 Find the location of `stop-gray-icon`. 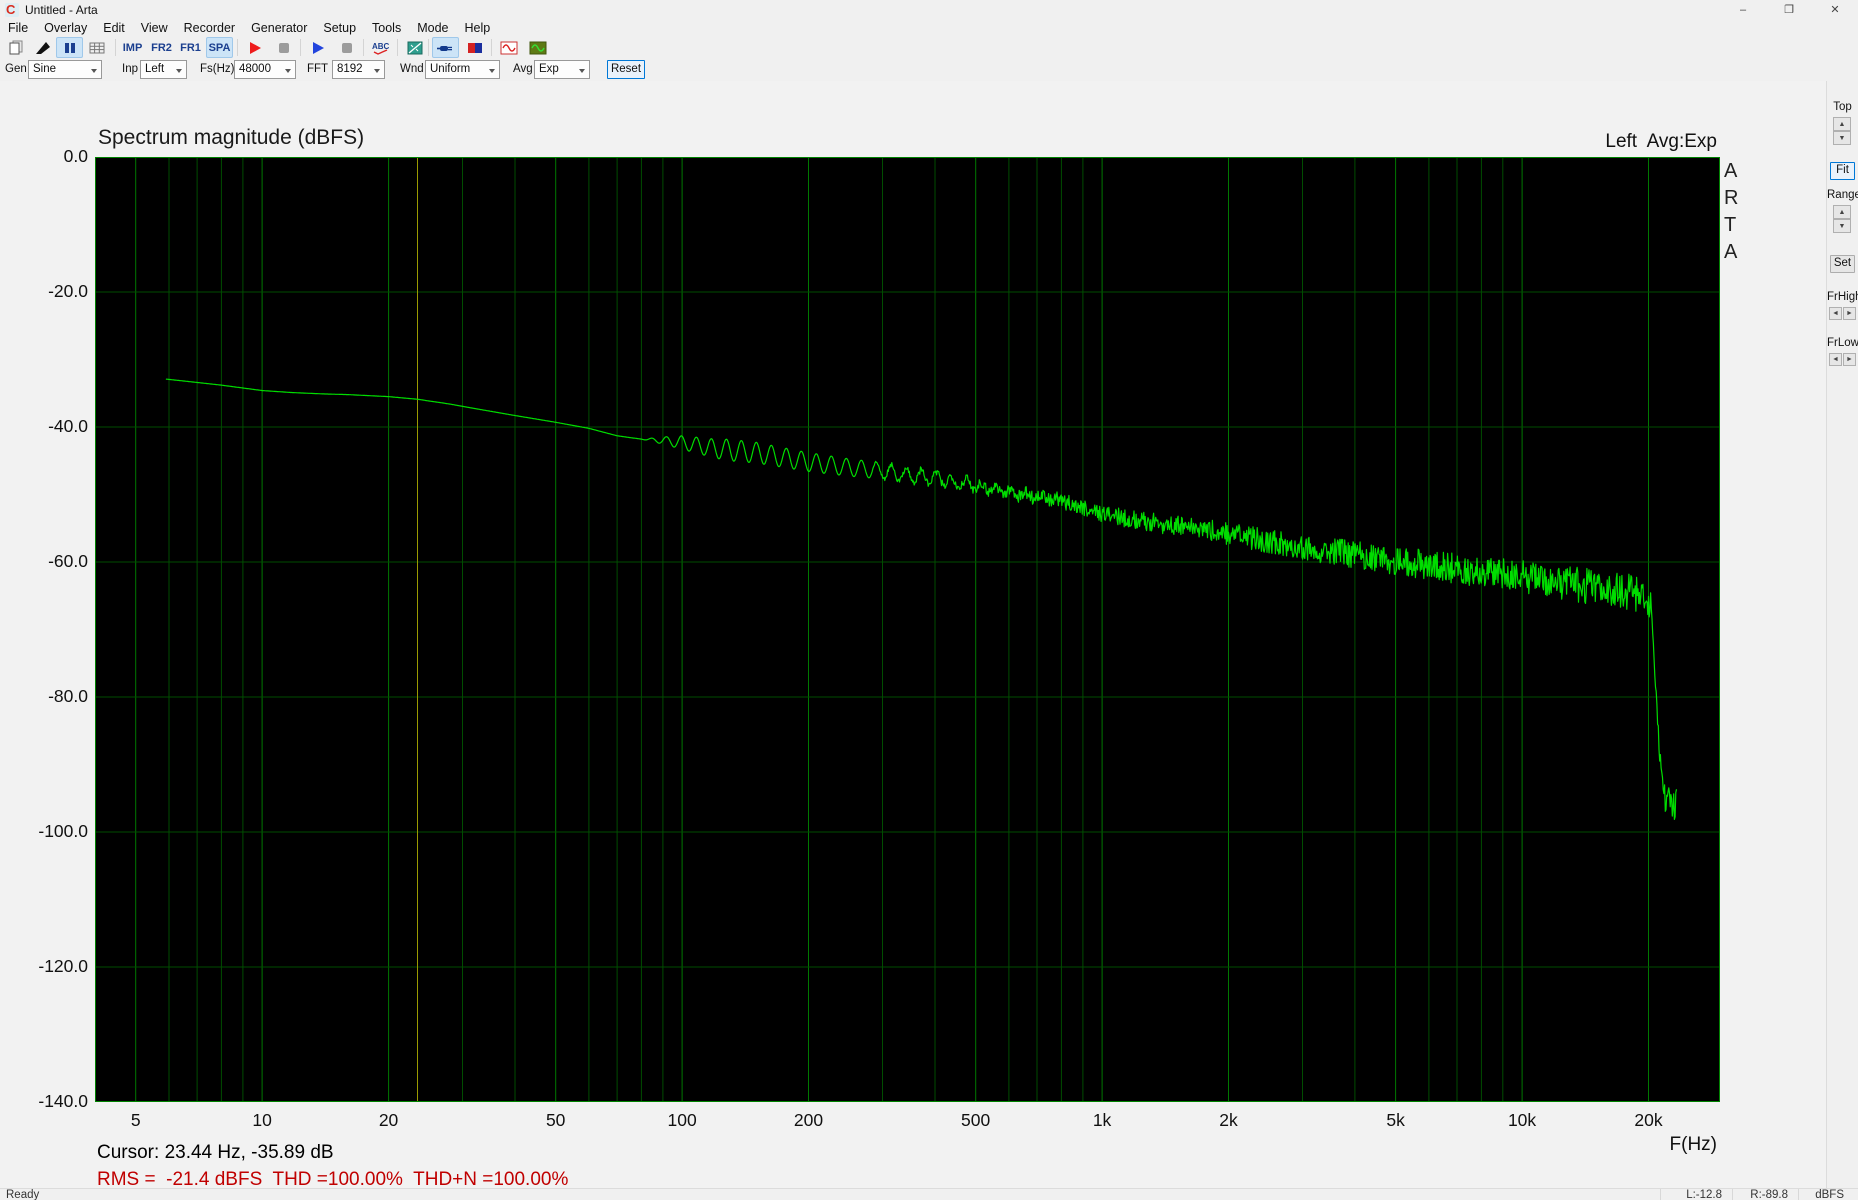

stop-gray-icon is located at coordinates (283, 47).